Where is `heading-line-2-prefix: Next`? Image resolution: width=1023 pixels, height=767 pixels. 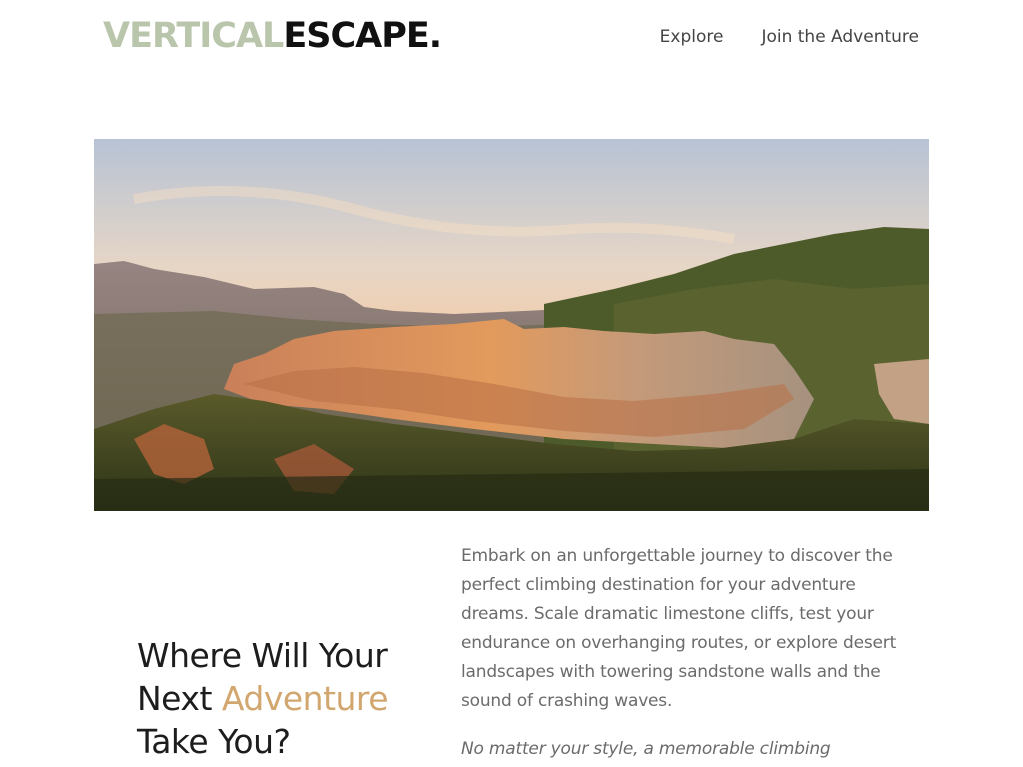
heading-line-2-prefix: Next is located at coordinates (179, 698).